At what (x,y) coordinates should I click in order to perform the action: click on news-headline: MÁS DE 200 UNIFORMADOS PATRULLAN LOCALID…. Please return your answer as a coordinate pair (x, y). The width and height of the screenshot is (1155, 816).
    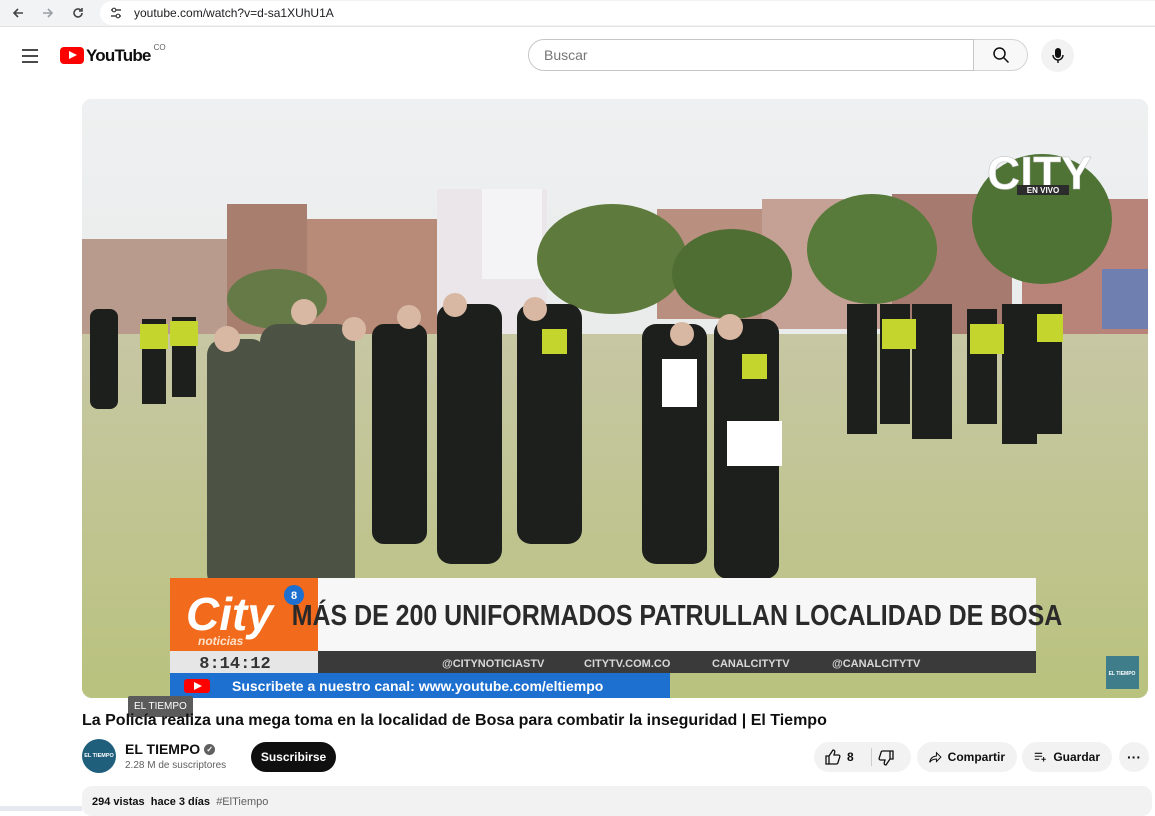
    Looking at the image, I should click on (677, 614).